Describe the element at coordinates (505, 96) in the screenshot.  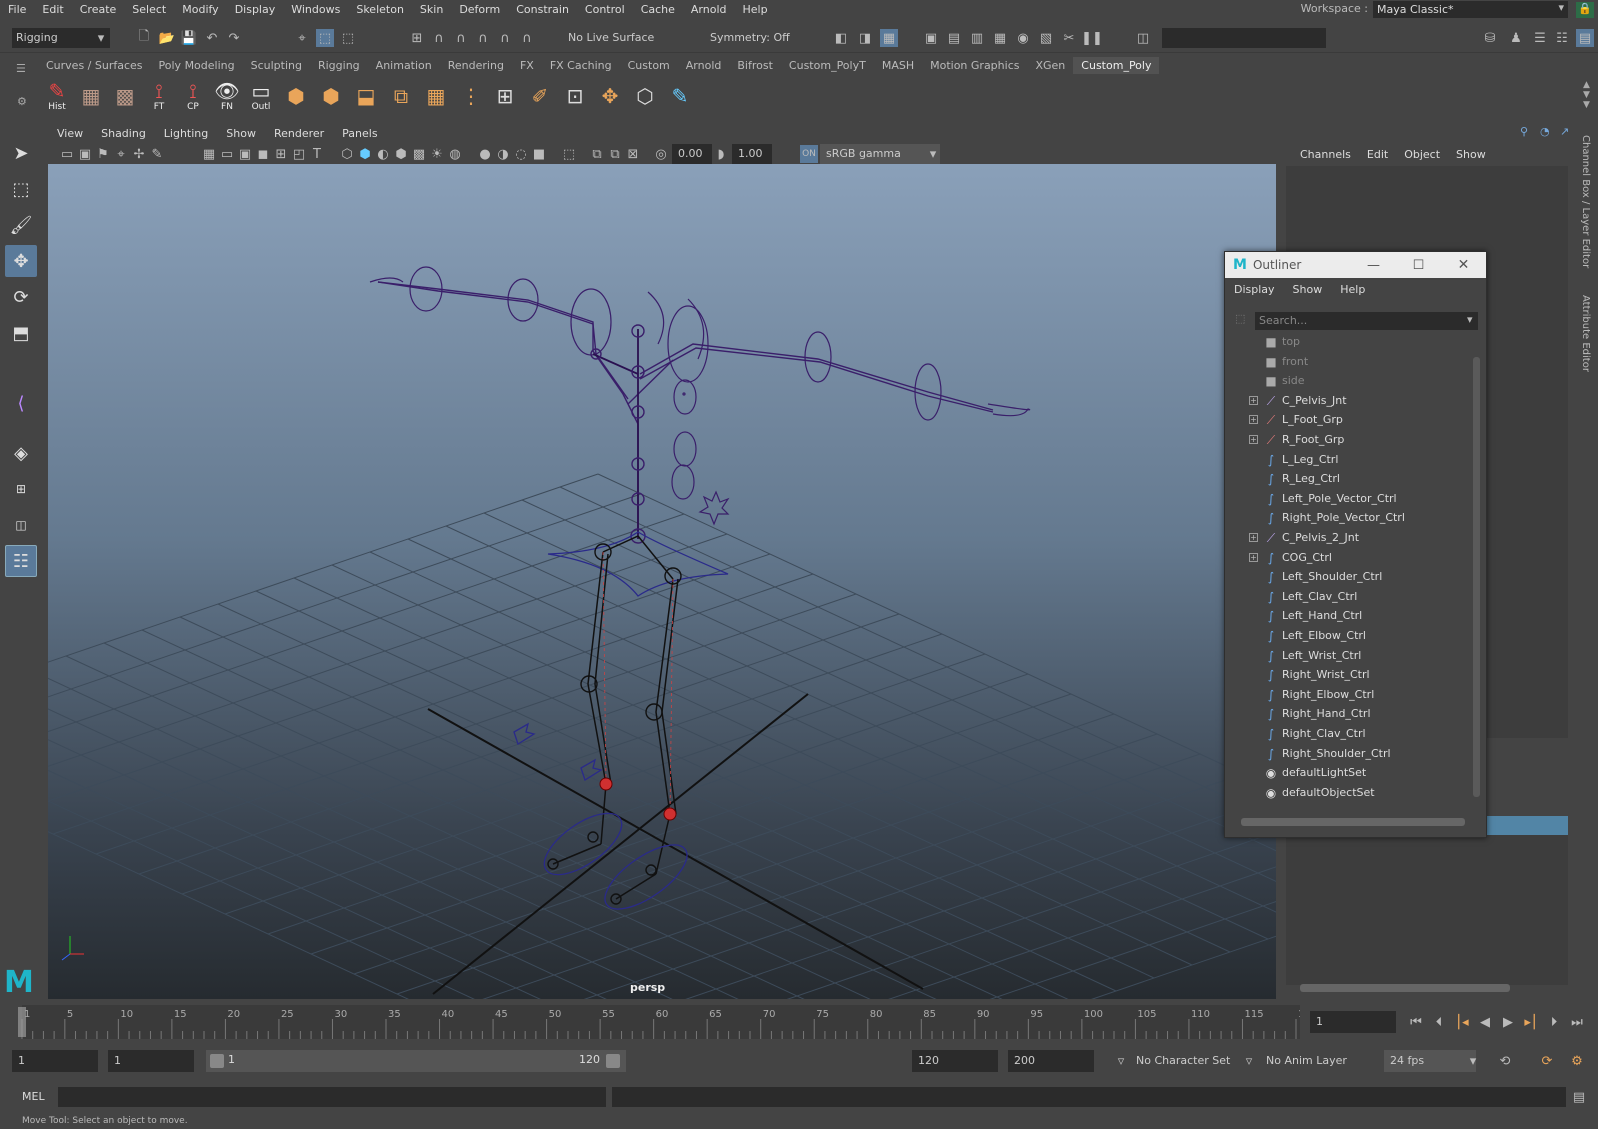
I see `shelf-multicut-icon: ⊞` at that location.